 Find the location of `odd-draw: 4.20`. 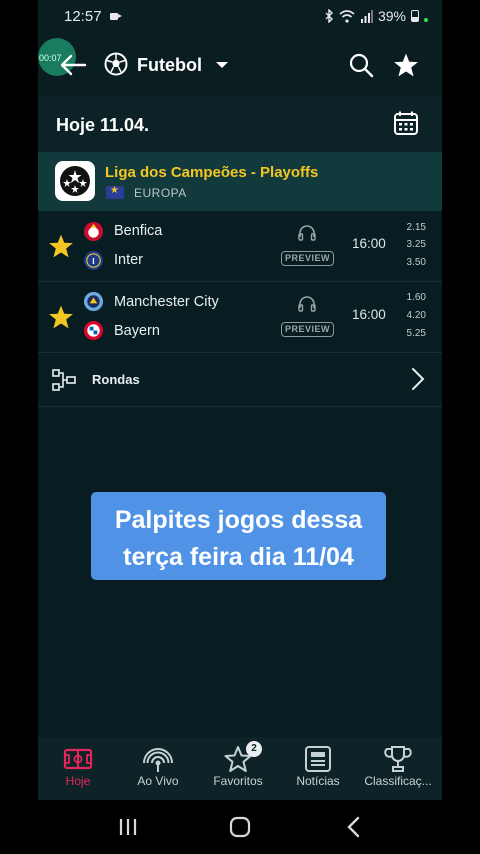

odd-draw: 4.20 is located at coordinates (416, 315).